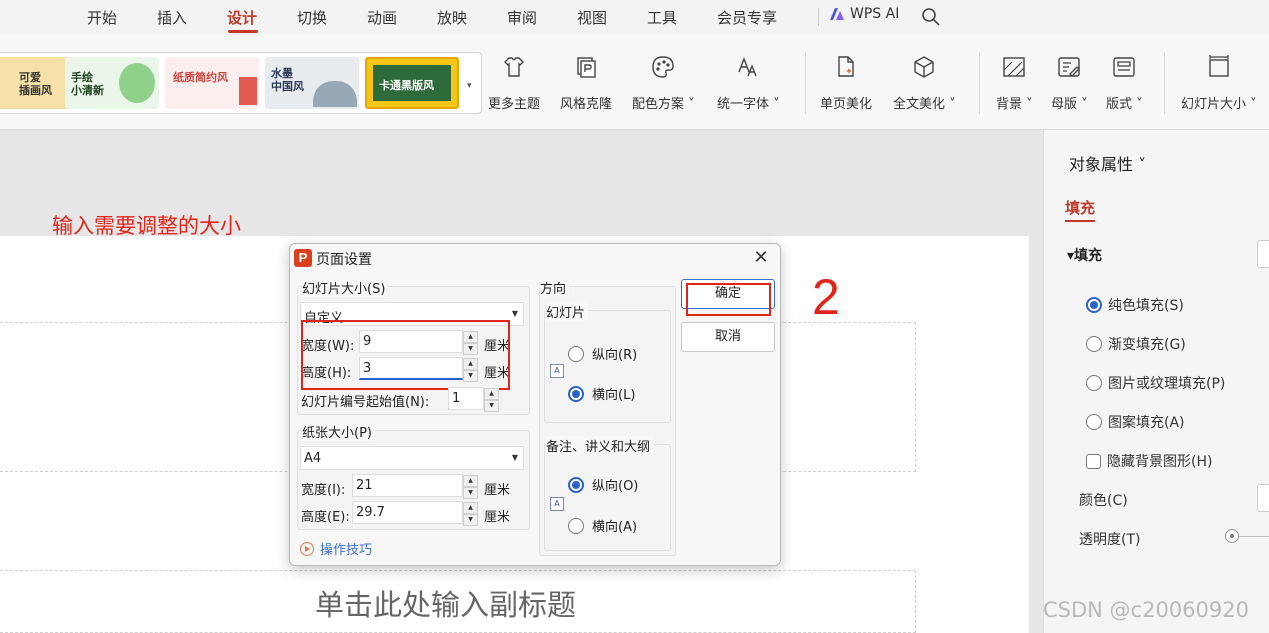  What do you see at coordinates (924, 104) in the screenshot?
I see `full-beautify-label: 全文美化 ˅` at bounding box center [924, 104].